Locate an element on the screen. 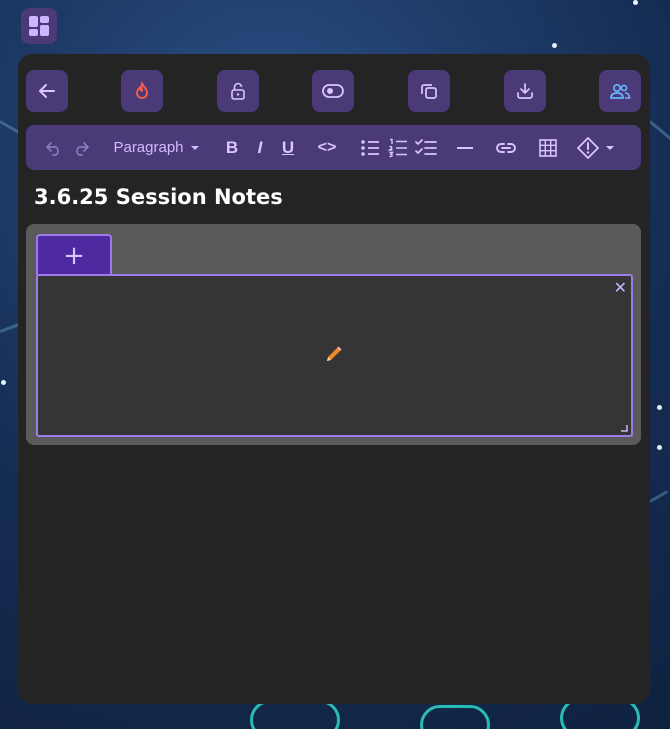 The height and width of the screenshot is (729, 670). ordered-list-button is located at coordinates (398, 147).